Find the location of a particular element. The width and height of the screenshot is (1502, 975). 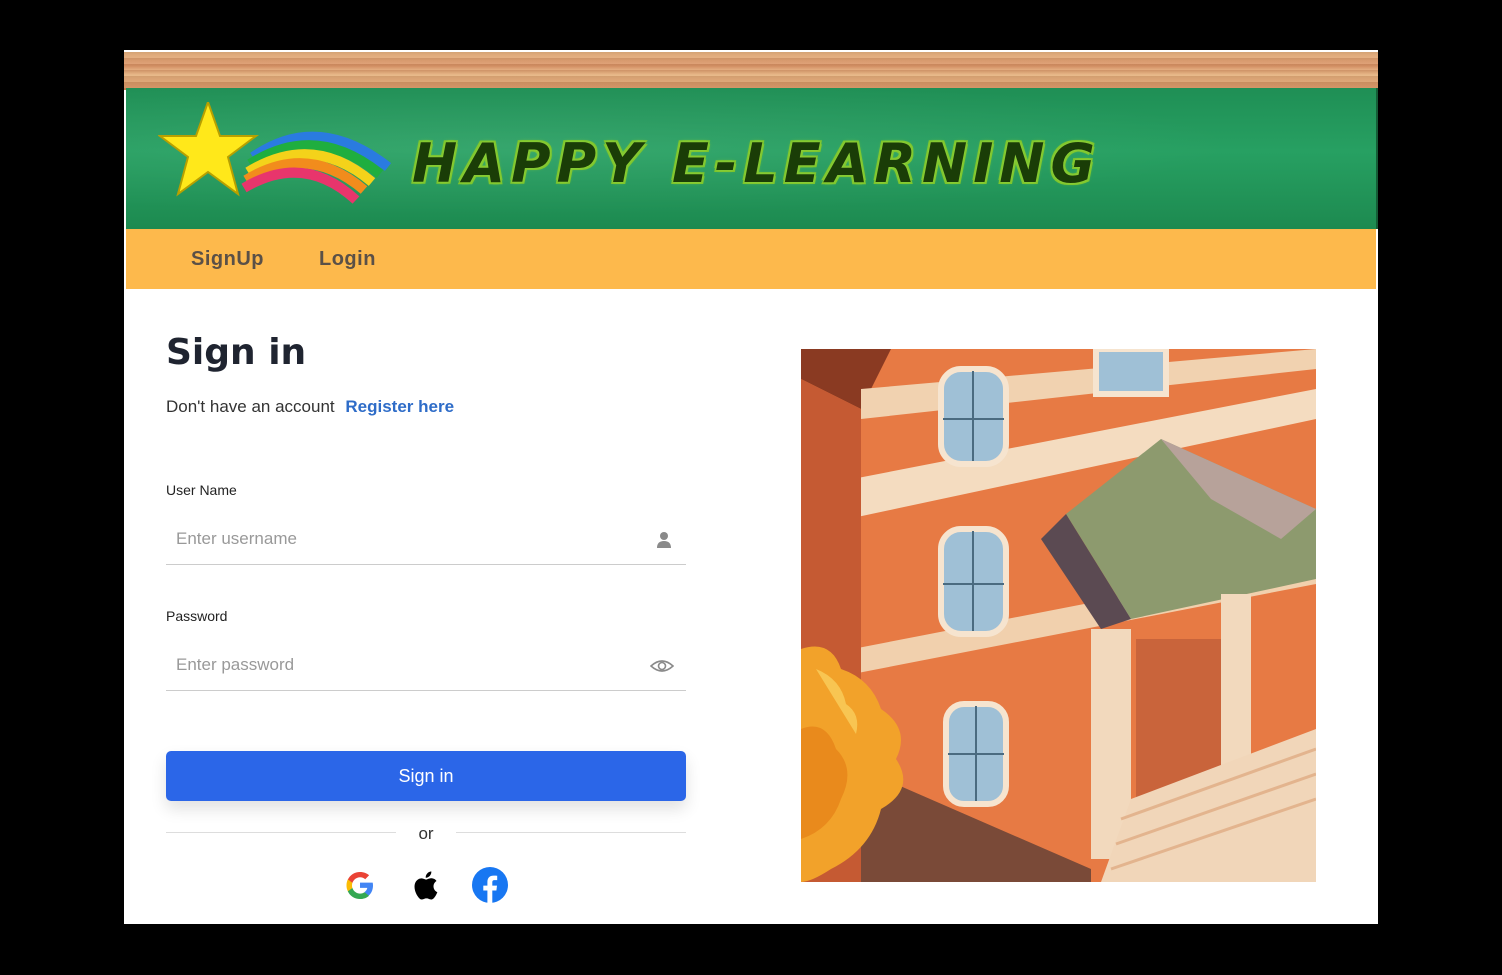

header-banner: HAPPY E-LEARNING is located at coordinates (752, 158).